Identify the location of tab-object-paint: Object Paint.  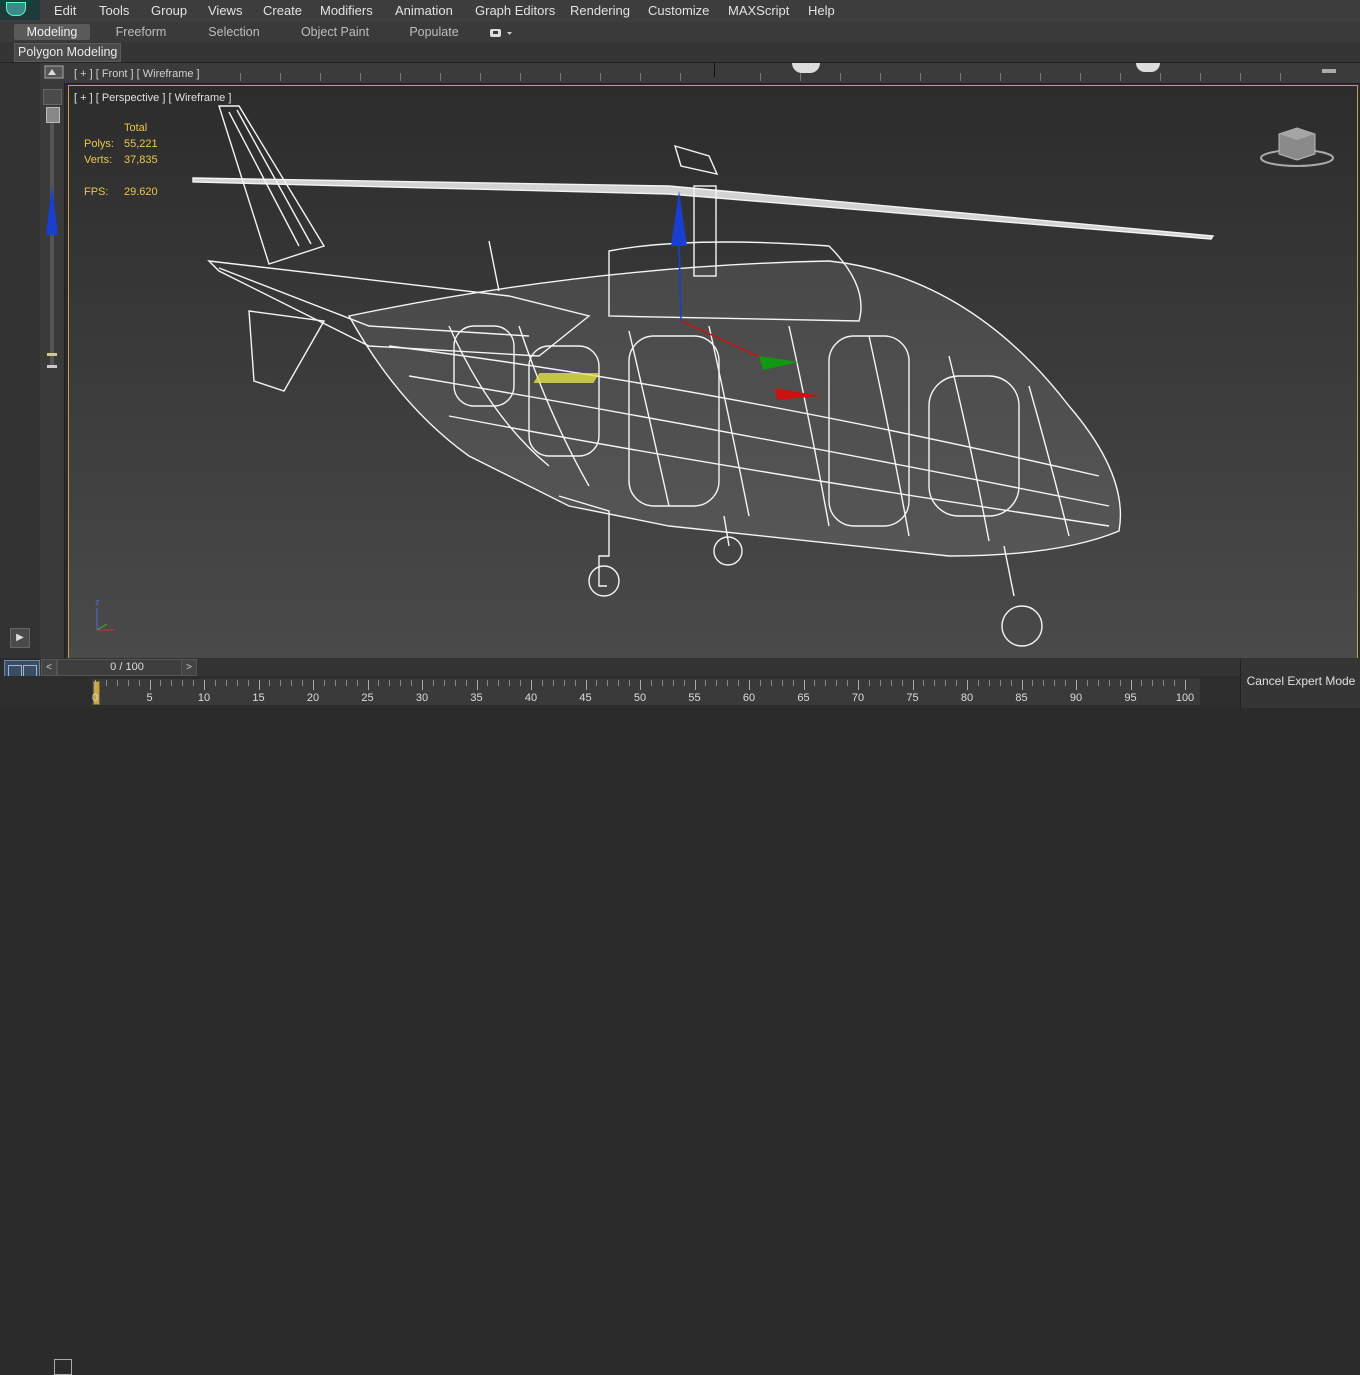
(335, 32).